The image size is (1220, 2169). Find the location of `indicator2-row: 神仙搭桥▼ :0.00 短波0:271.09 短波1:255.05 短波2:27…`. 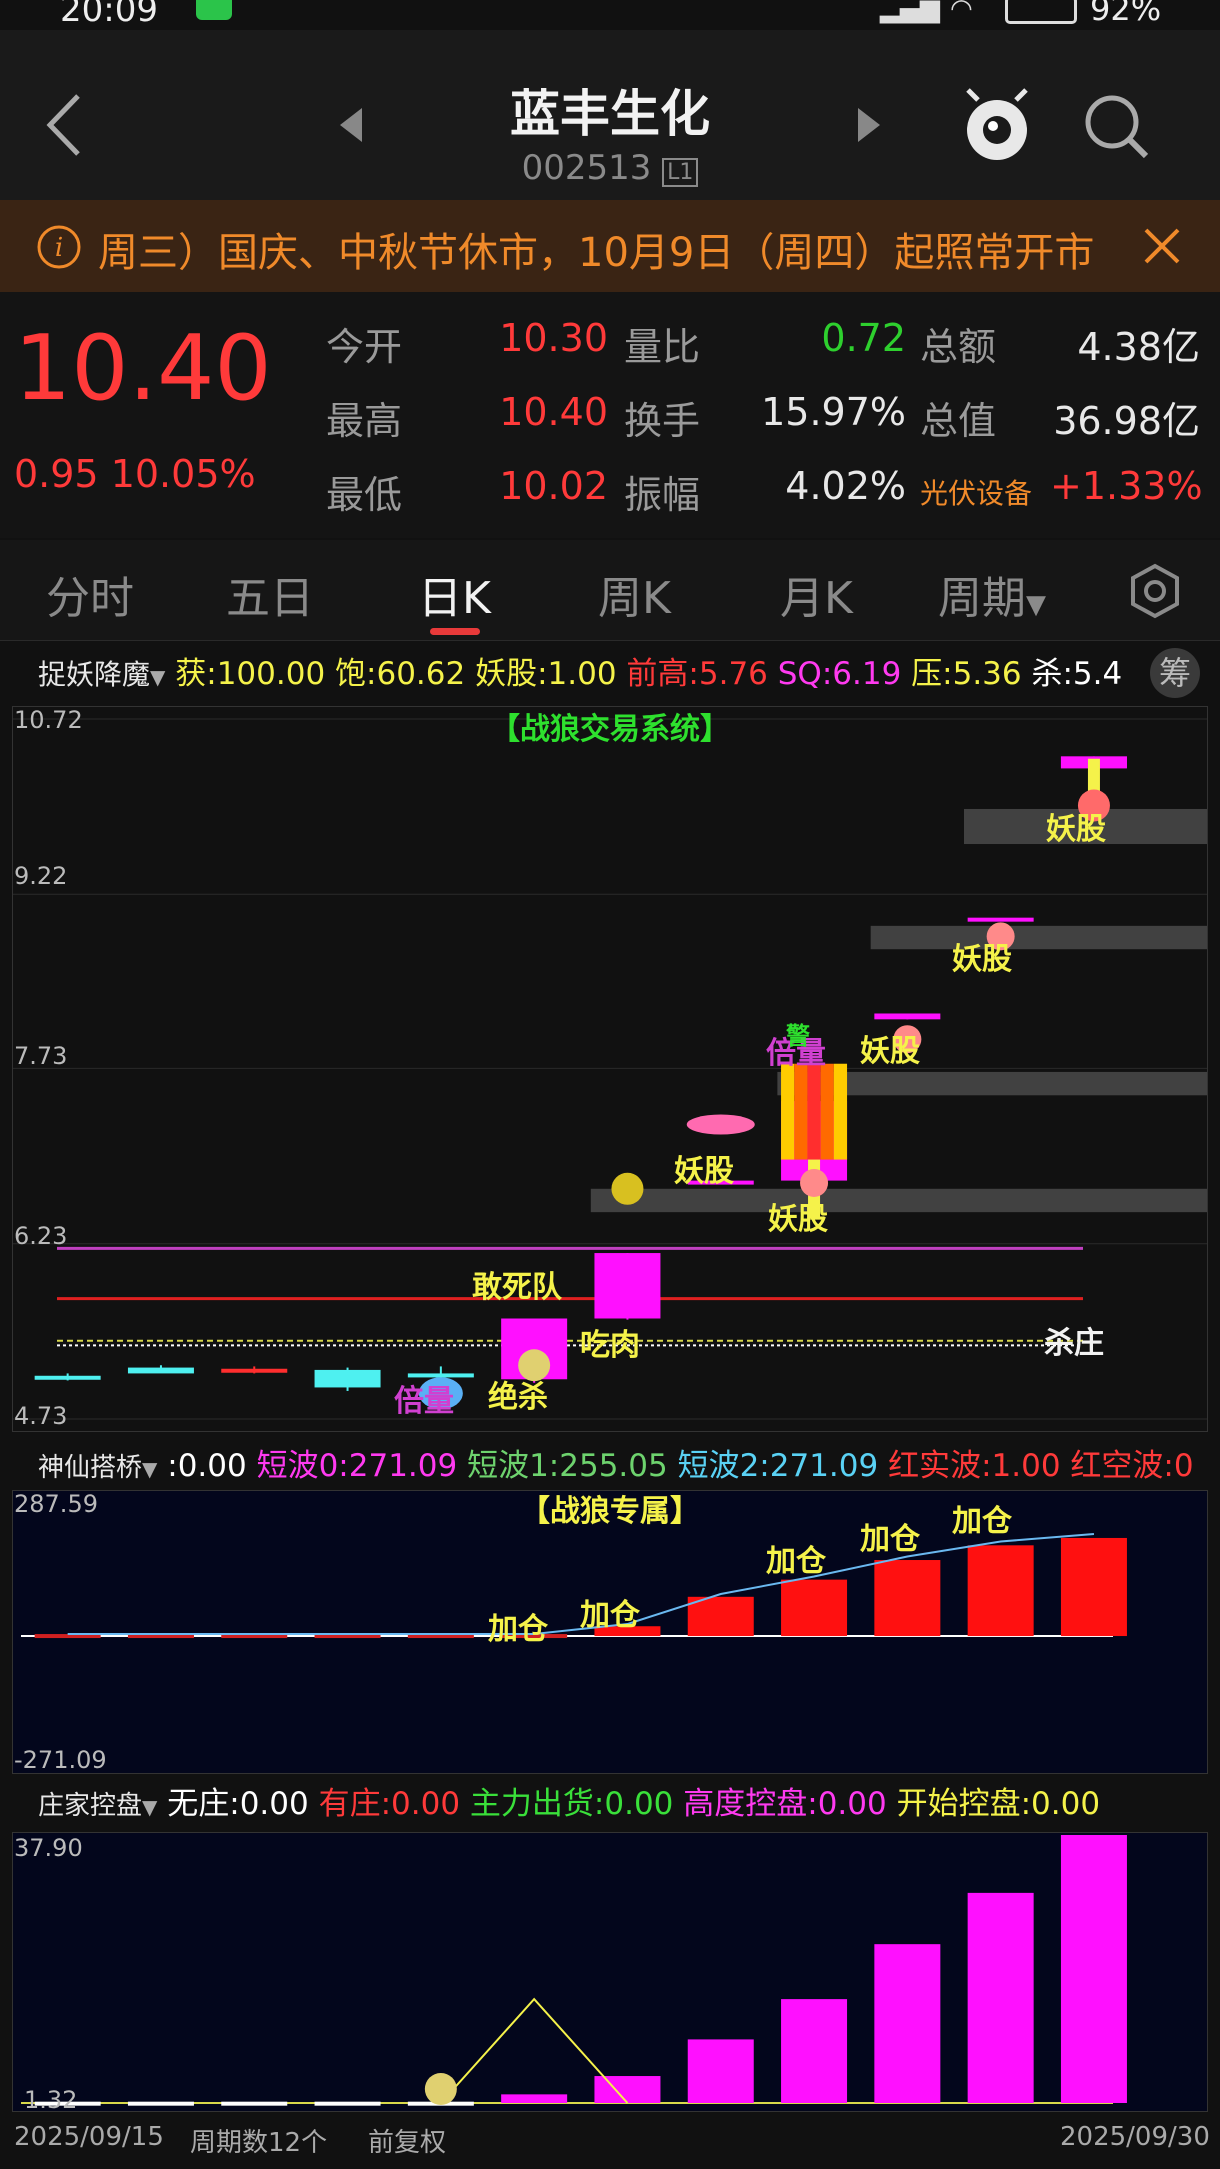

indicator2-row: 神仙搭桥▼ :0.00 短波0:271.09 短波1:255.05 短波2:27… is located at coordinates (616, 1465).